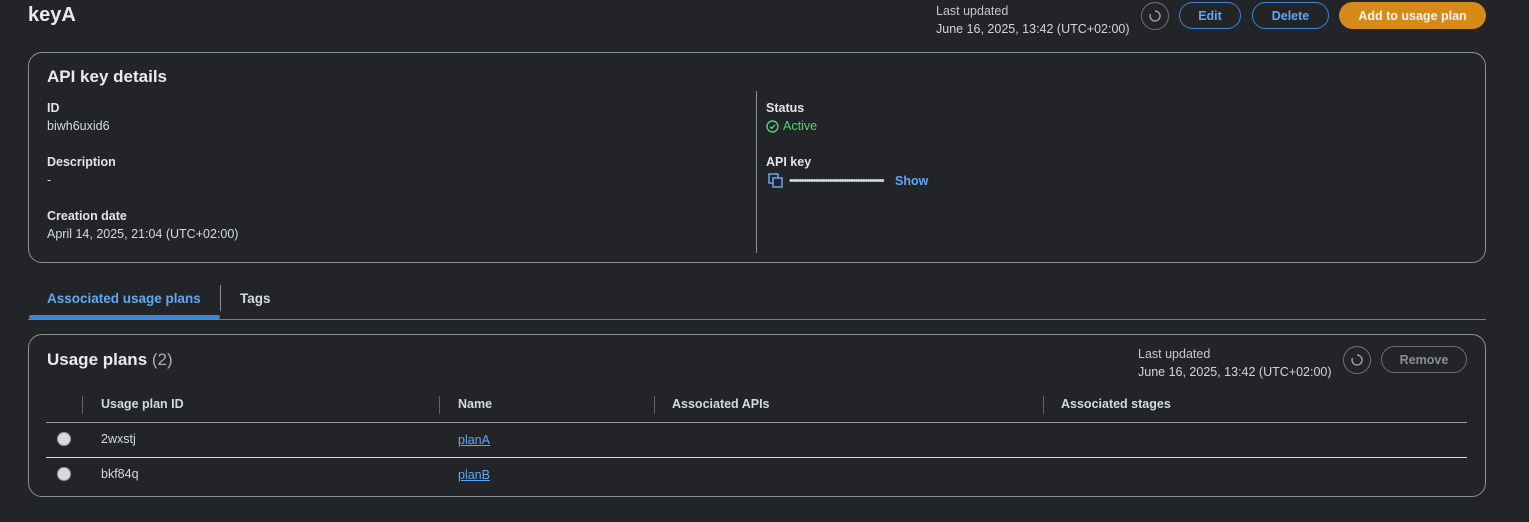 This screenshot has height=522, width=1529. Describe the element at coordinates (53, 108) in the screenshot. I see `id-label: ID` at that location.